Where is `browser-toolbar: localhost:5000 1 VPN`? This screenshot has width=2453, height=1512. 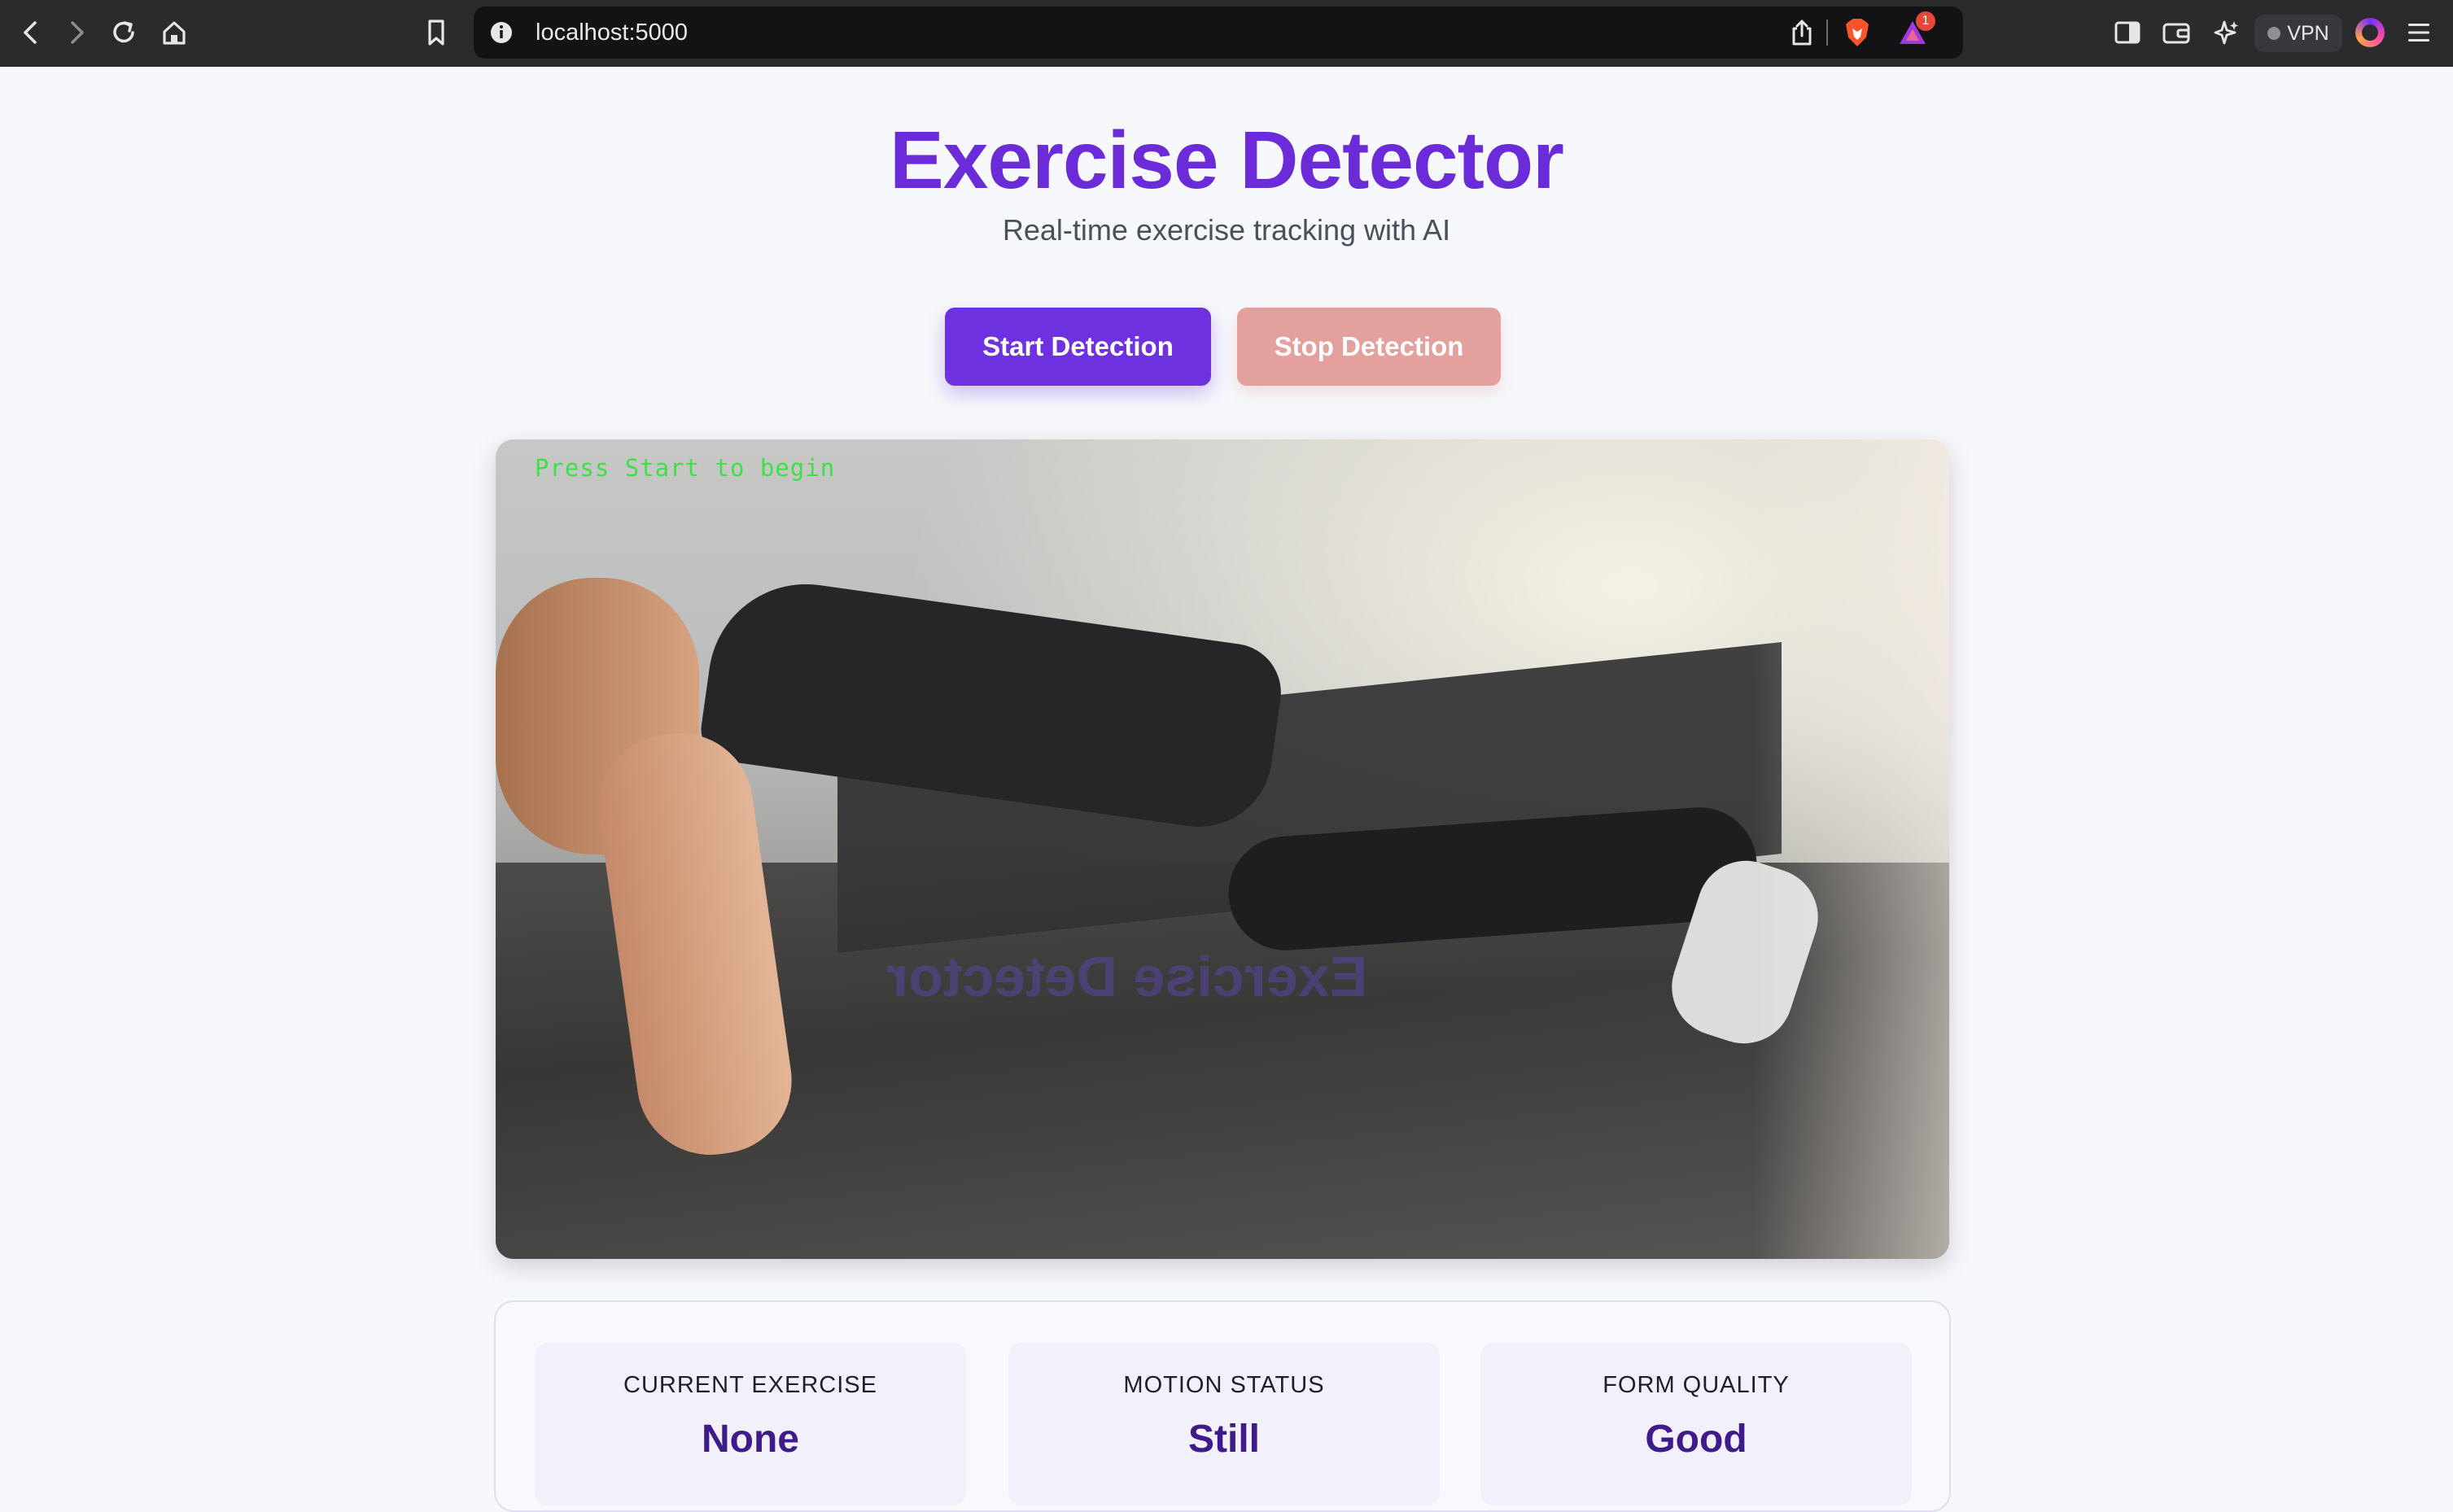 browser-toolbar: localhost:5000 1 VPN is located at coordinates (1226, 33).